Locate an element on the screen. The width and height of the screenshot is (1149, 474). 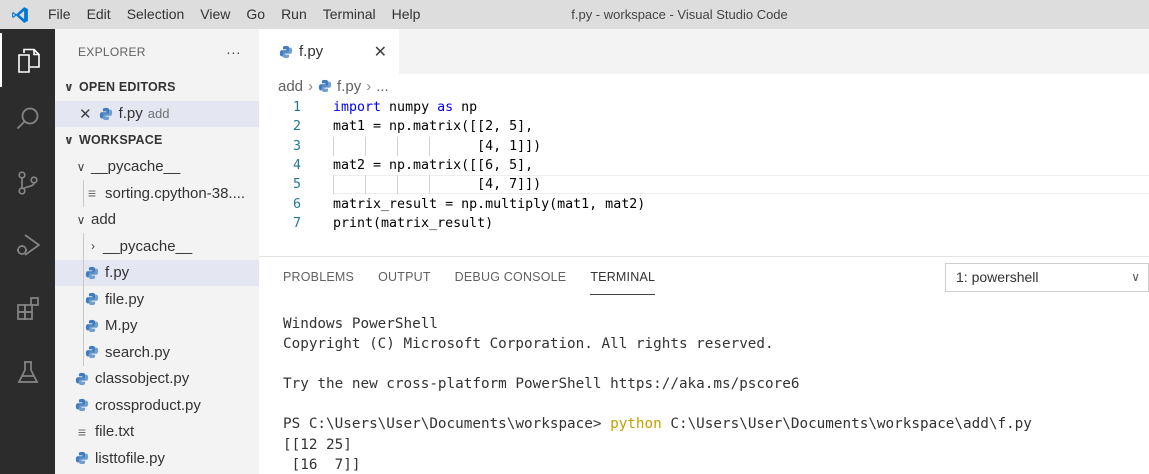
code-text: print(matrix_result) is located at coordinates (413, 223).